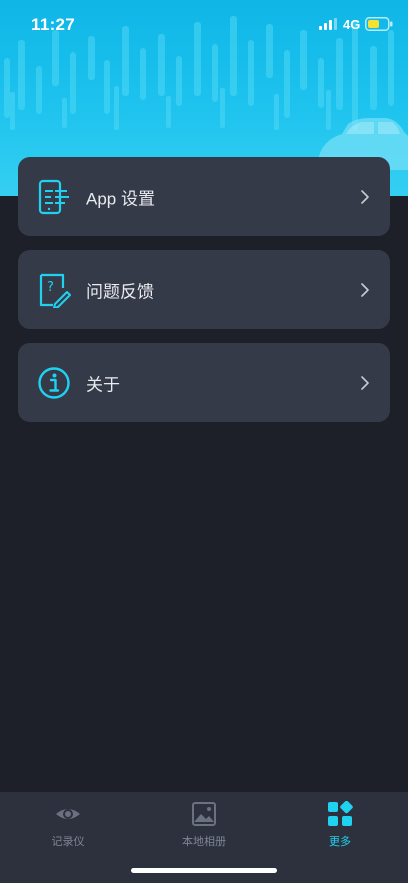 The width and height of the screenshot is (408, 883). I want to click on feedback-icon: ?, so click(55, 290).